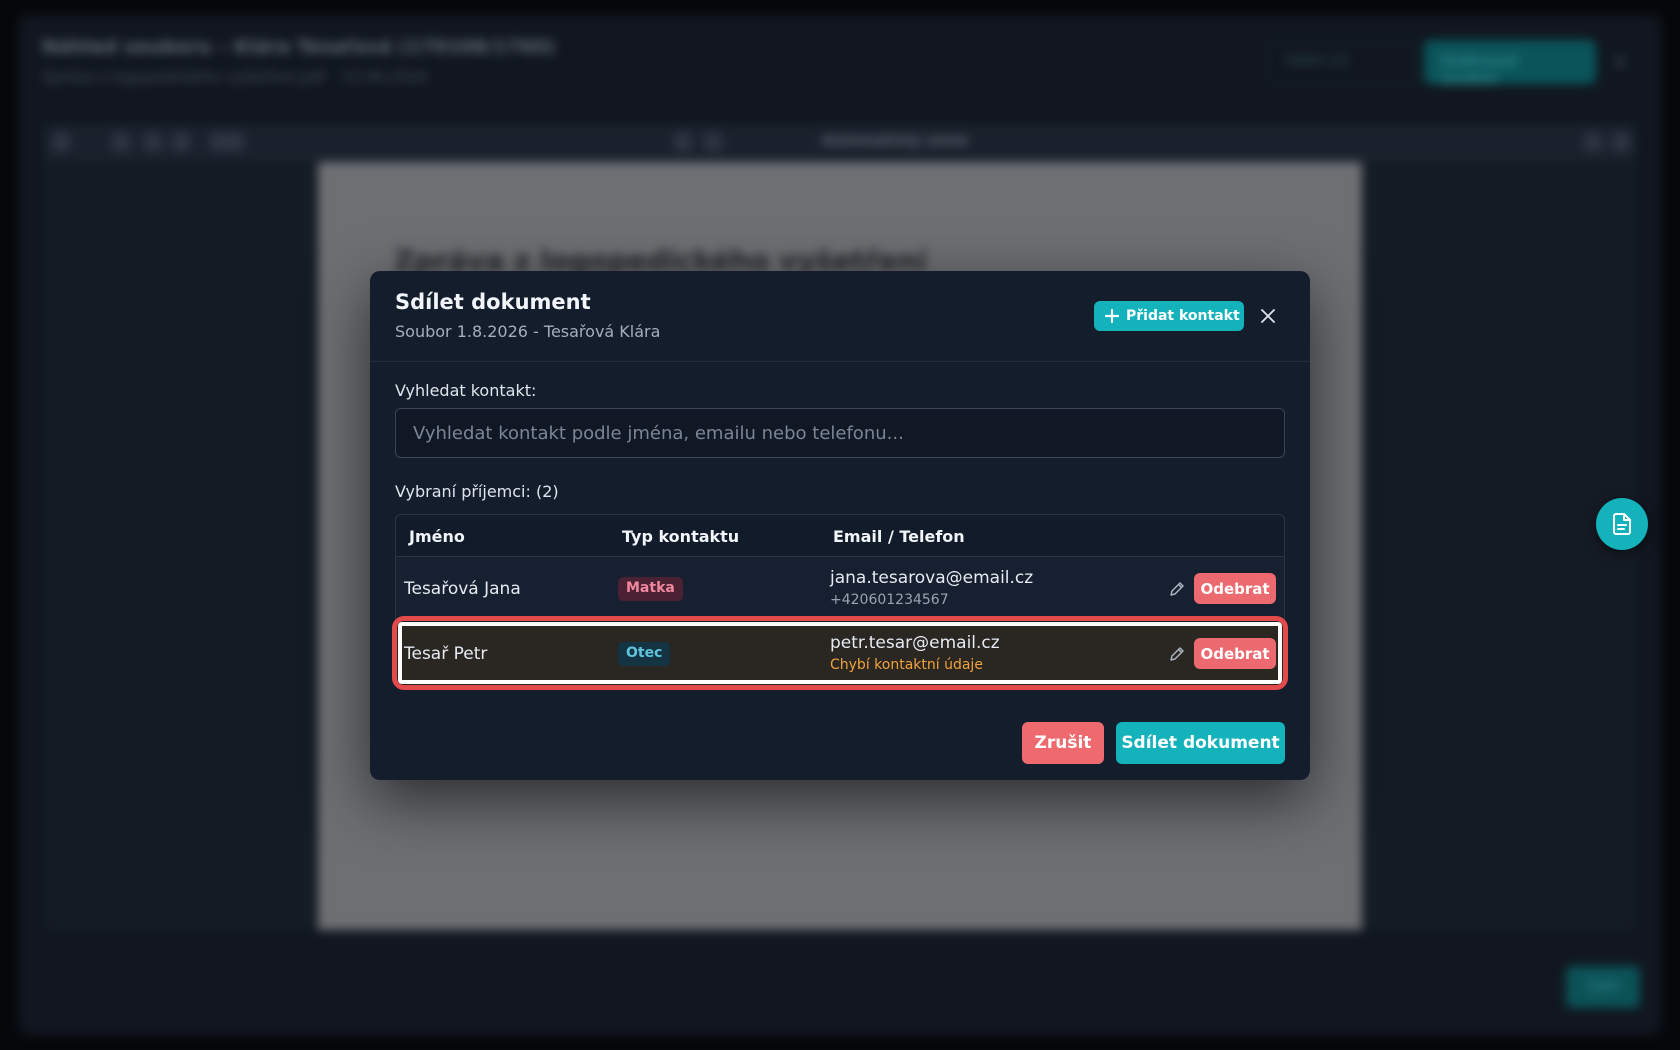 Image resolution: width=1680 pixels, height=1050 pixels. What do you see at coordinates (915, 643) in the screenshot?
I see `recipient-email: petr.tesar@email.cz` at bounding box center [915, 643].